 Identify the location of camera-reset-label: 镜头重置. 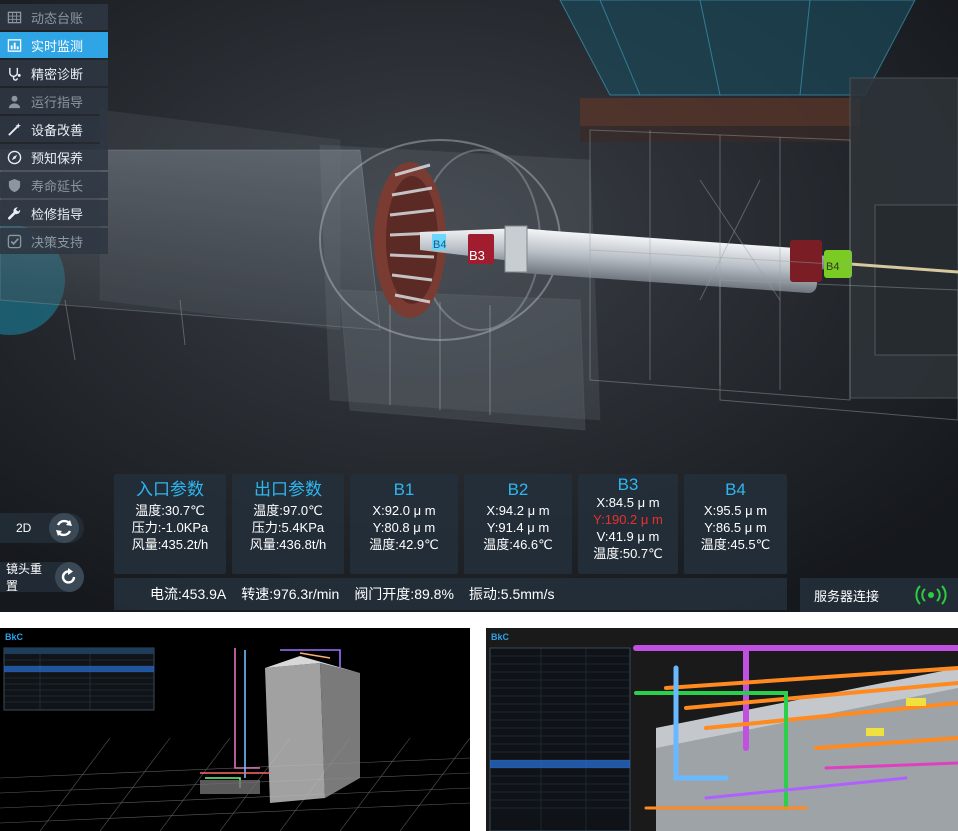
(24, 577).